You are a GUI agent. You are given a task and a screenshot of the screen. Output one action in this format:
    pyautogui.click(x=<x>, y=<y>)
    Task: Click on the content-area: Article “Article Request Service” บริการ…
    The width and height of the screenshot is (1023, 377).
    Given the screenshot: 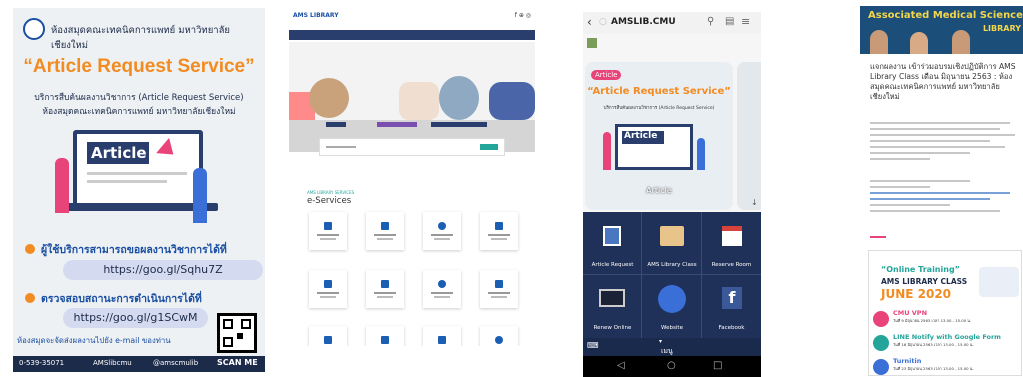 What is the action you would take?
    pyautogui.click(x=672, y=123)
    